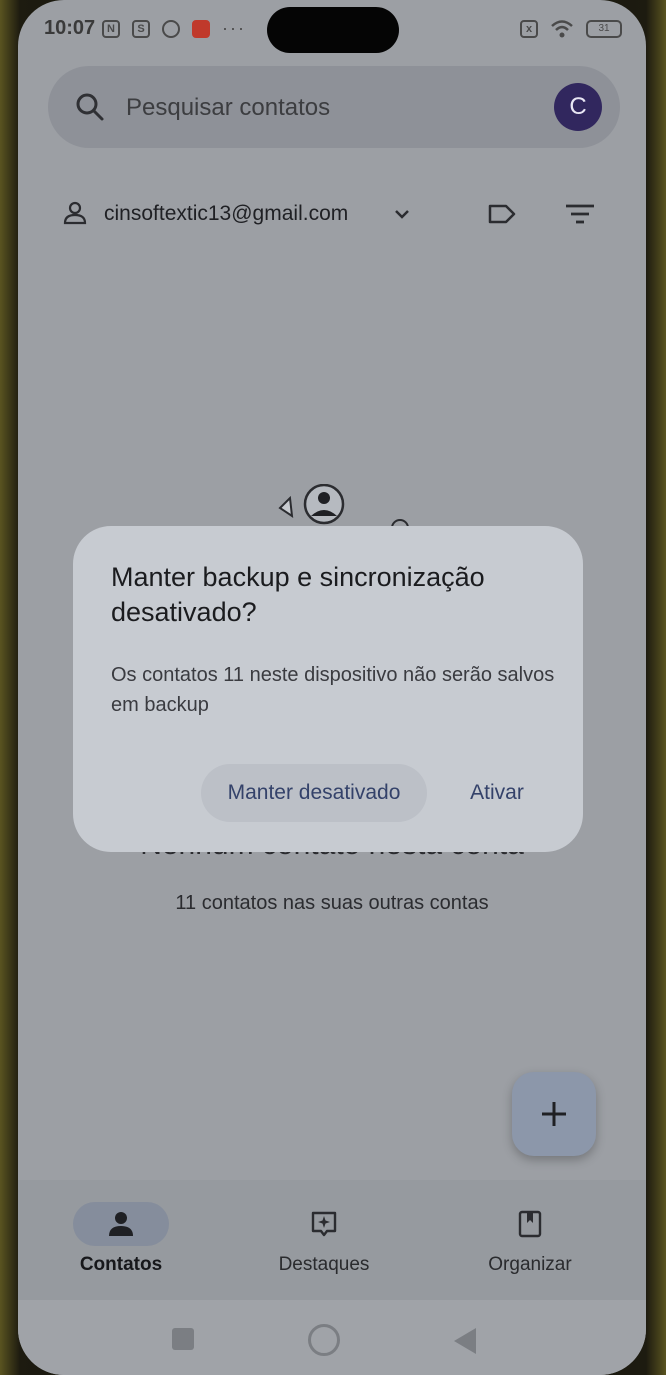 The height and width of the screenshot is (1375, 666). What do you see at coordinates (70, 28) in the screenshot?
I see `status-time: 10:07` at bounding box center [70, 28].